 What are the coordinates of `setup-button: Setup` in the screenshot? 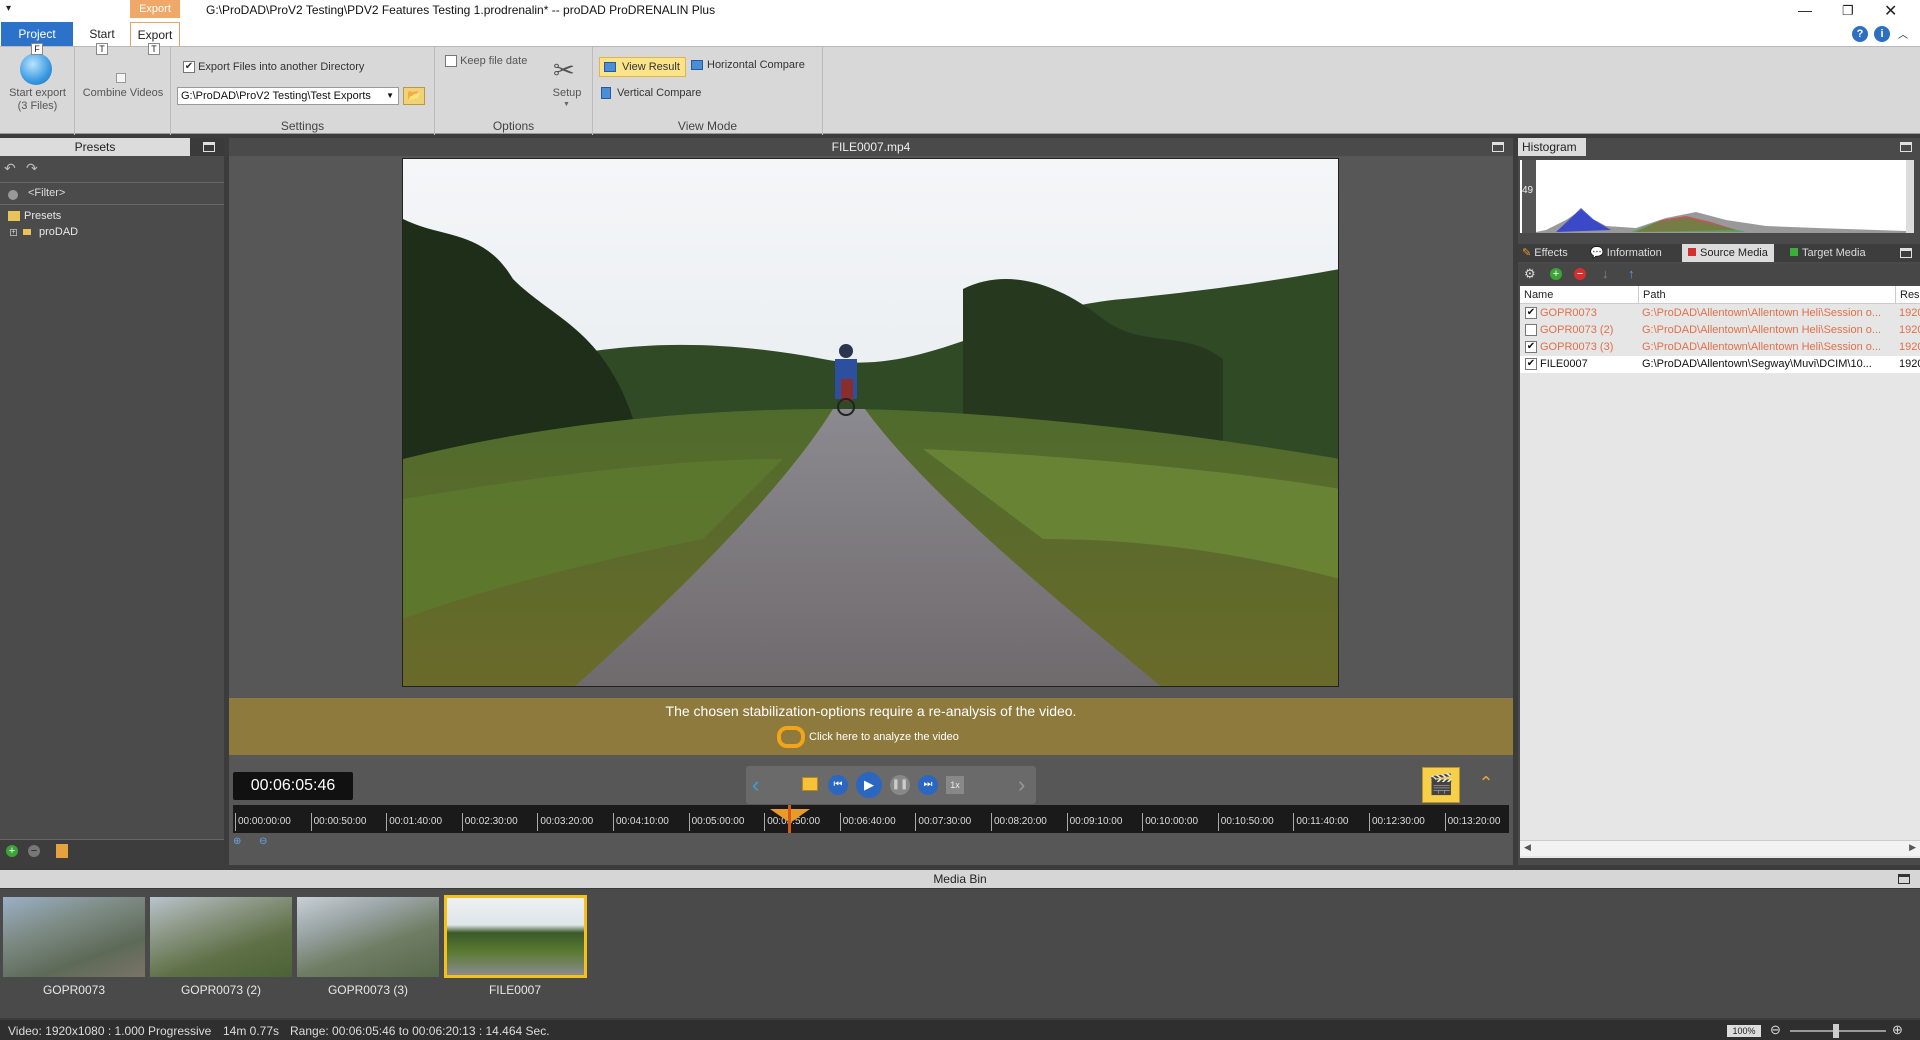 It's located at (567, 93).